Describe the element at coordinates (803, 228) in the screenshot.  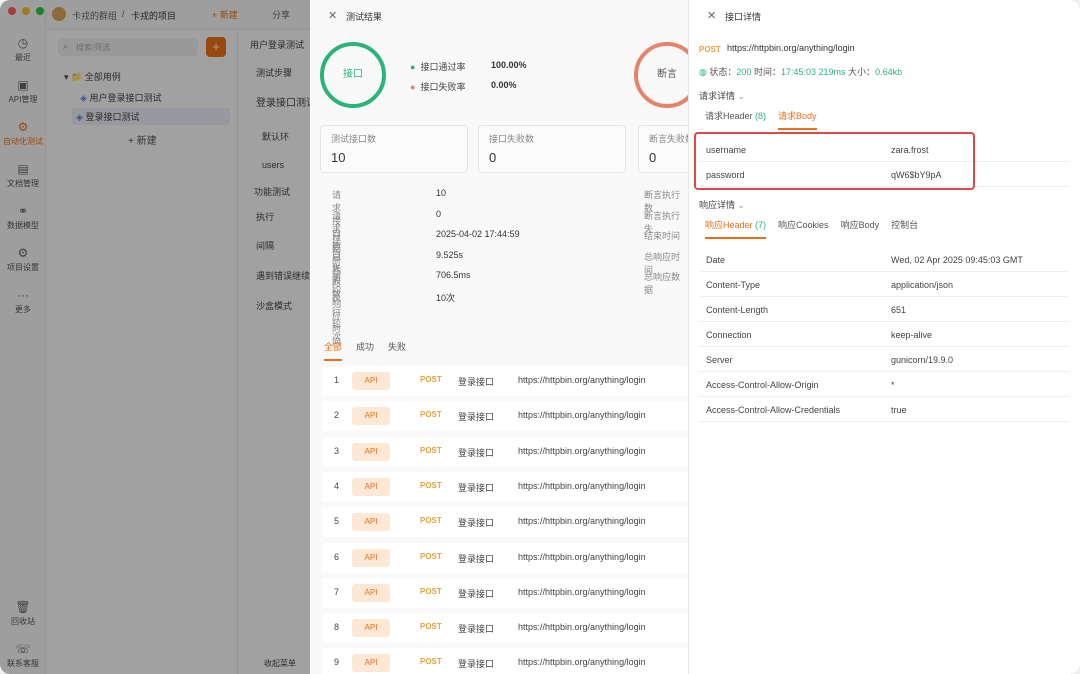
I see `tab-response-cookies: 响应Cookies` at that location.